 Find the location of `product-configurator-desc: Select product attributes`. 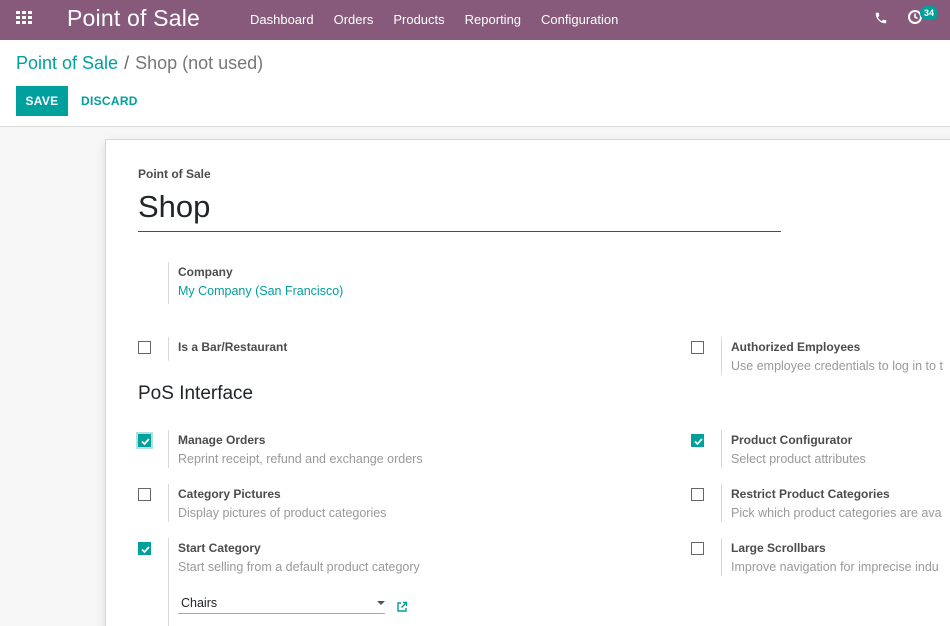

product-configurator-desc: Select product attributes is located at coordinates (798, 459).